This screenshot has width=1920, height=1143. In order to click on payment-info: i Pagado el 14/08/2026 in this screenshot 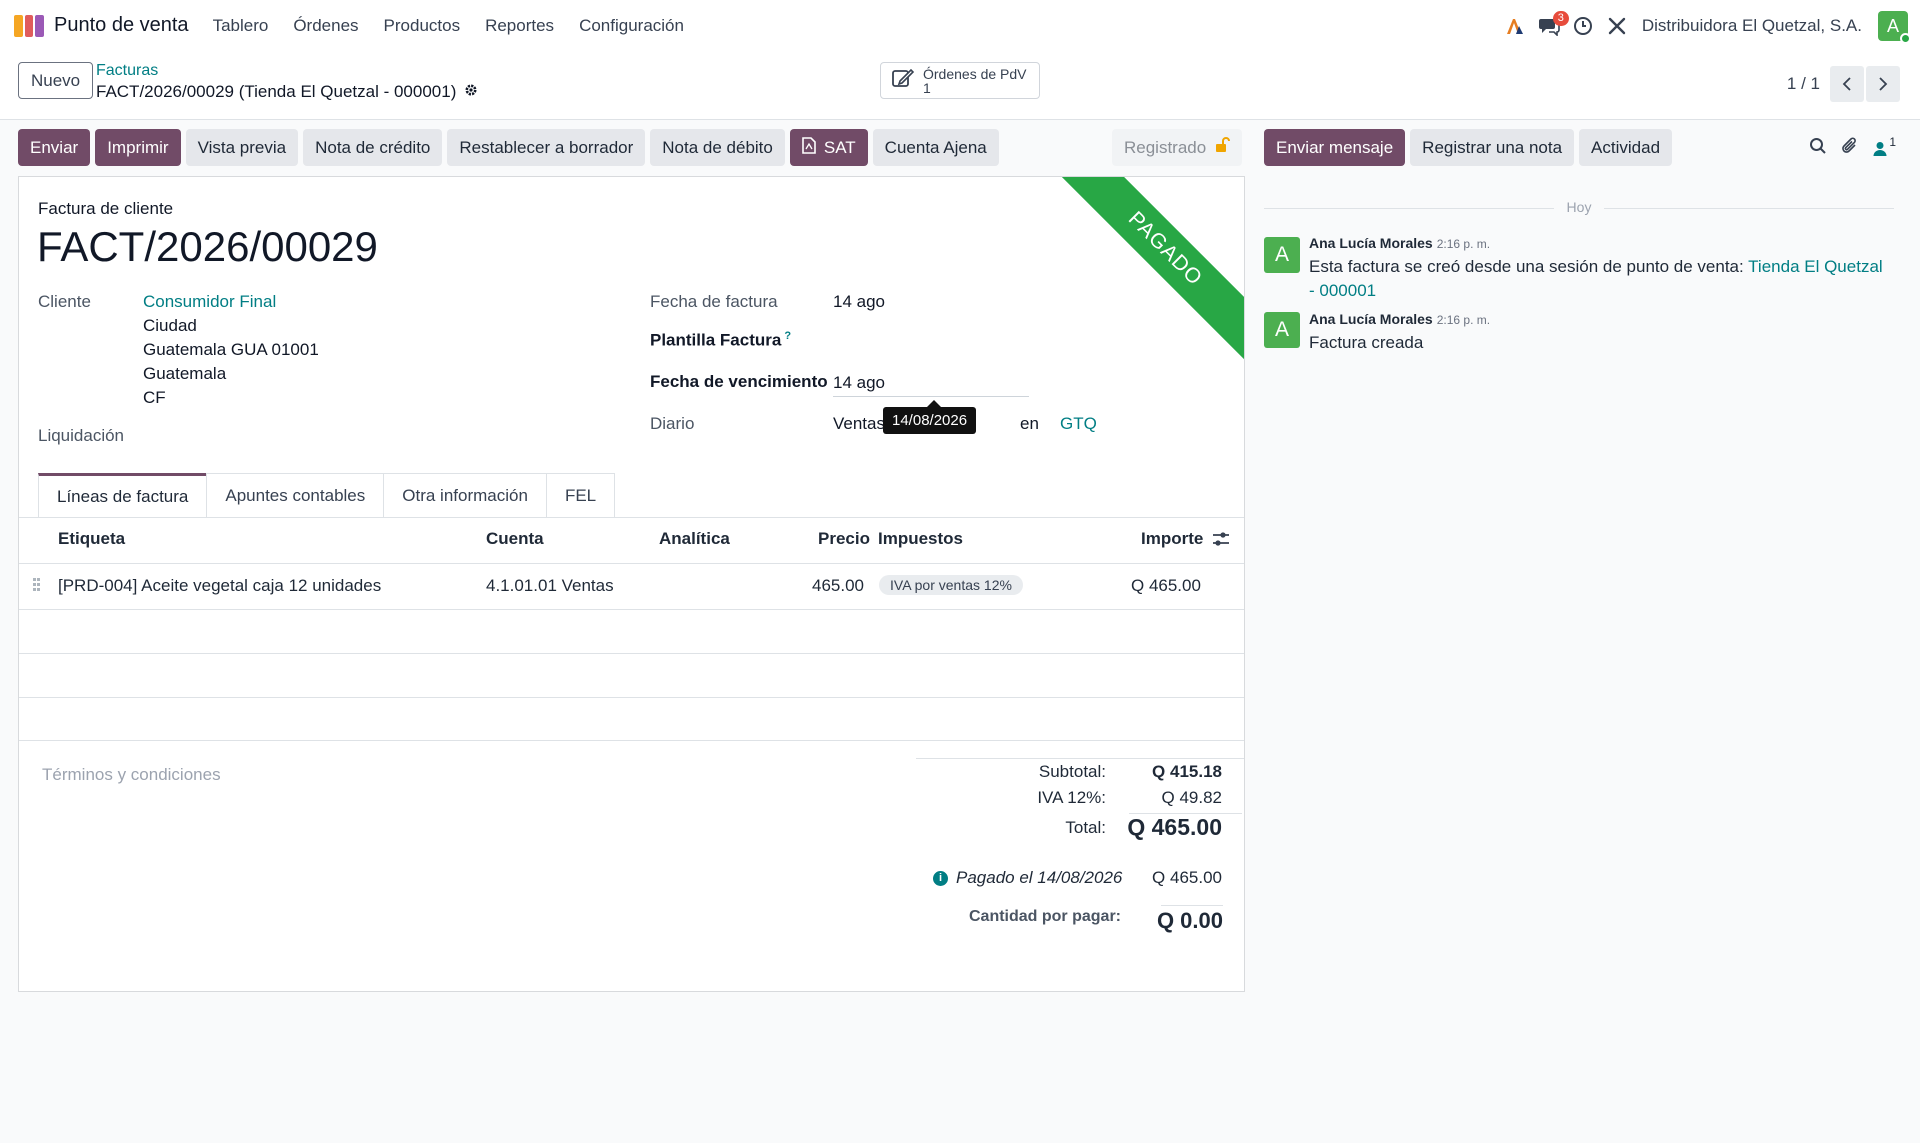, I will do `click(1027, 878)`.